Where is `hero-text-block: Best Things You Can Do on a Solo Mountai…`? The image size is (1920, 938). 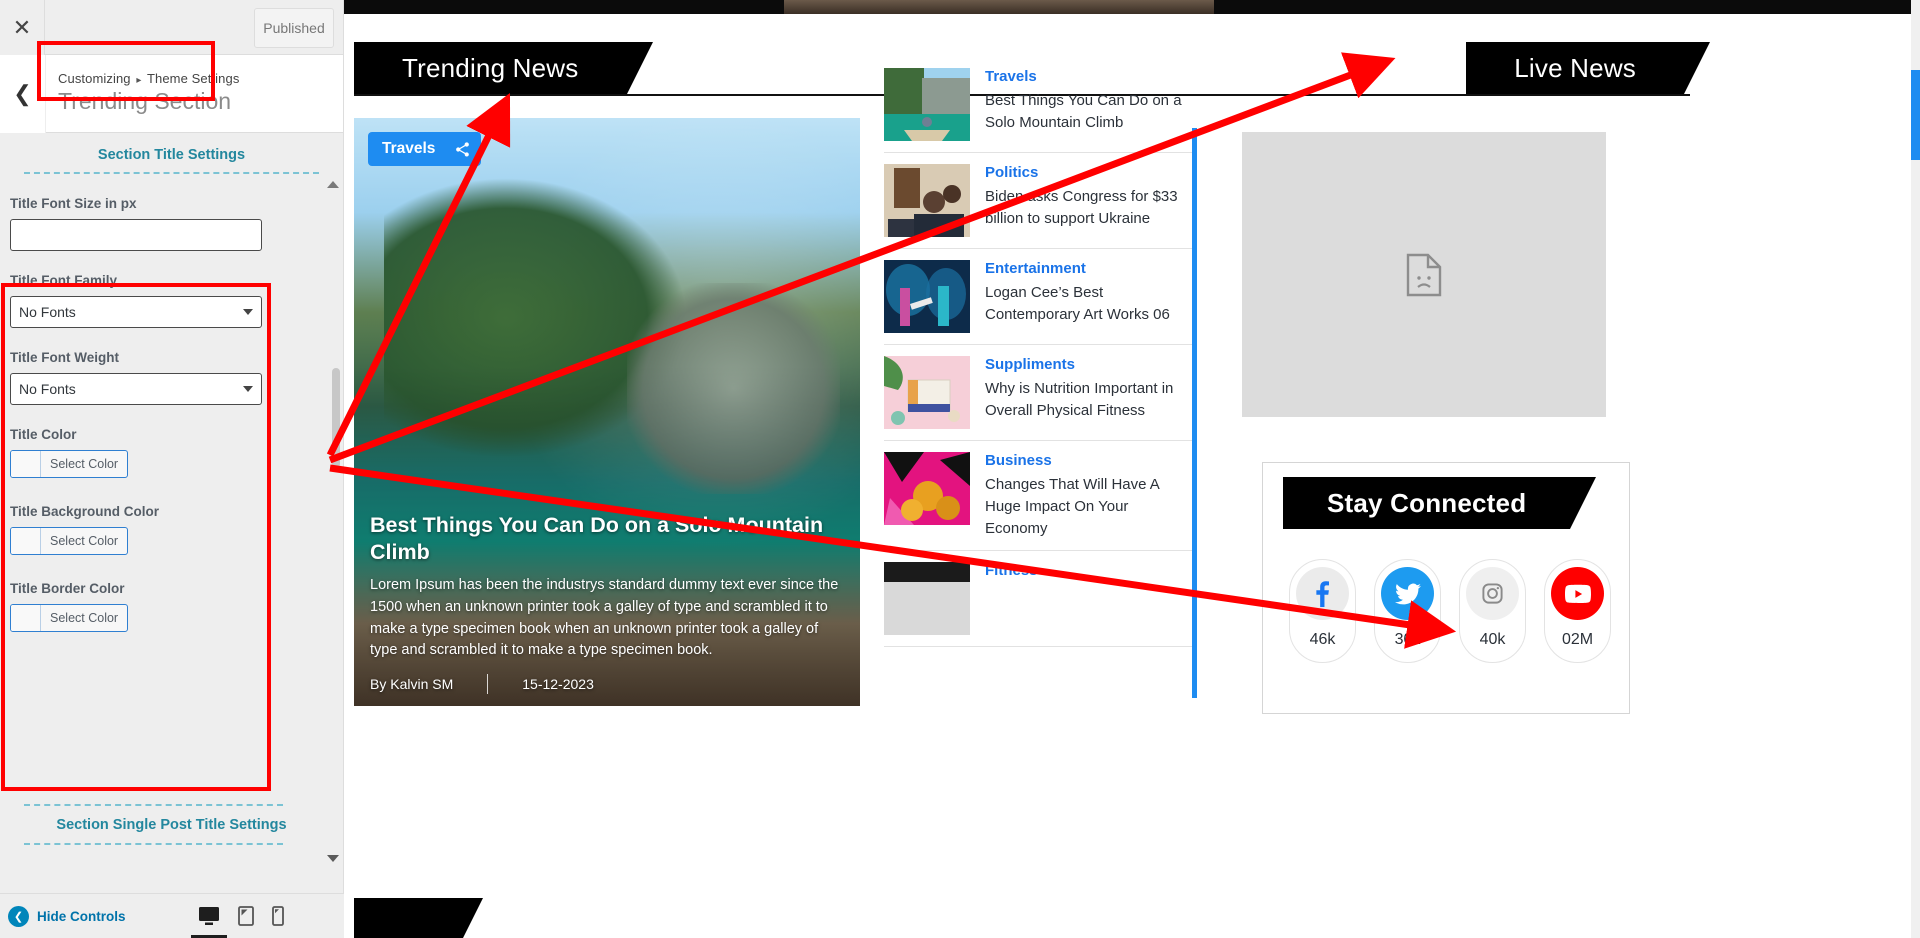 hero-text-block: Best Things You Can Do on a Solo Mountai… is located at coordinates (607, 603).